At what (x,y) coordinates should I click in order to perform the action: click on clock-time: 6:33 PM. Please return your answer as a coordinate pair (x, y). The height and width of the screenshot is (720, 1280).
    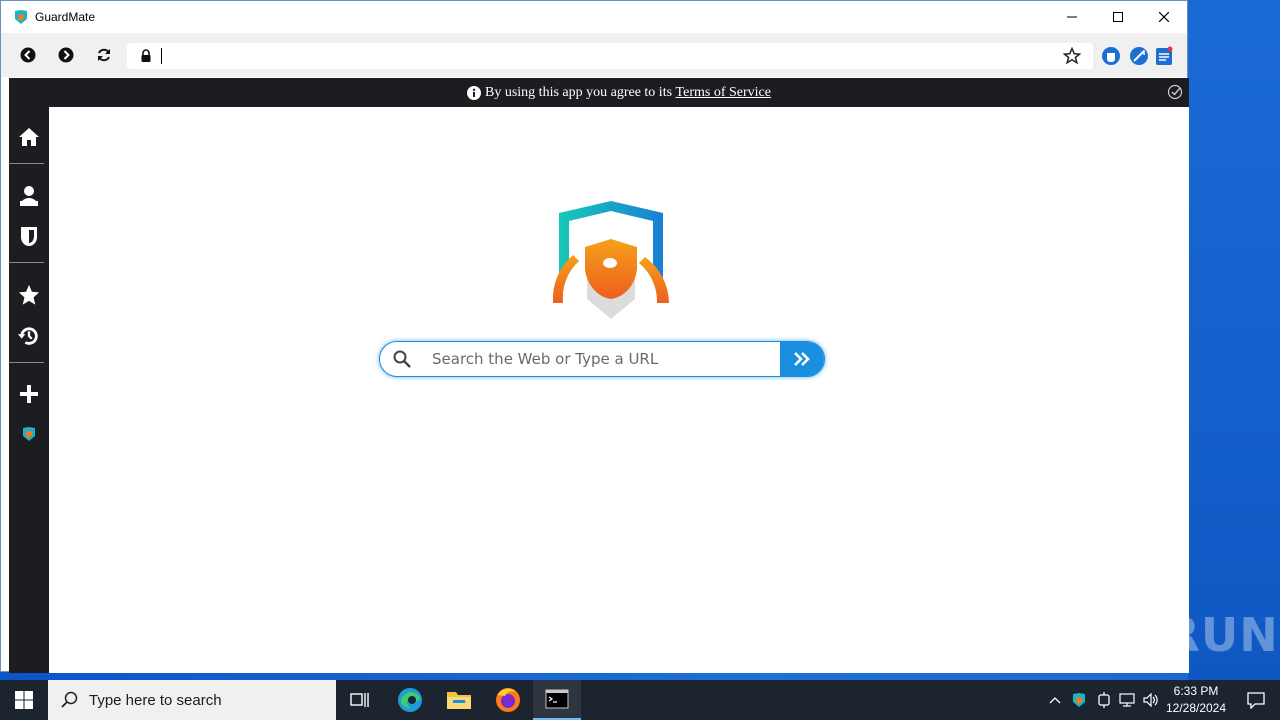
    Looking at the image, I should click on (1196, 691).